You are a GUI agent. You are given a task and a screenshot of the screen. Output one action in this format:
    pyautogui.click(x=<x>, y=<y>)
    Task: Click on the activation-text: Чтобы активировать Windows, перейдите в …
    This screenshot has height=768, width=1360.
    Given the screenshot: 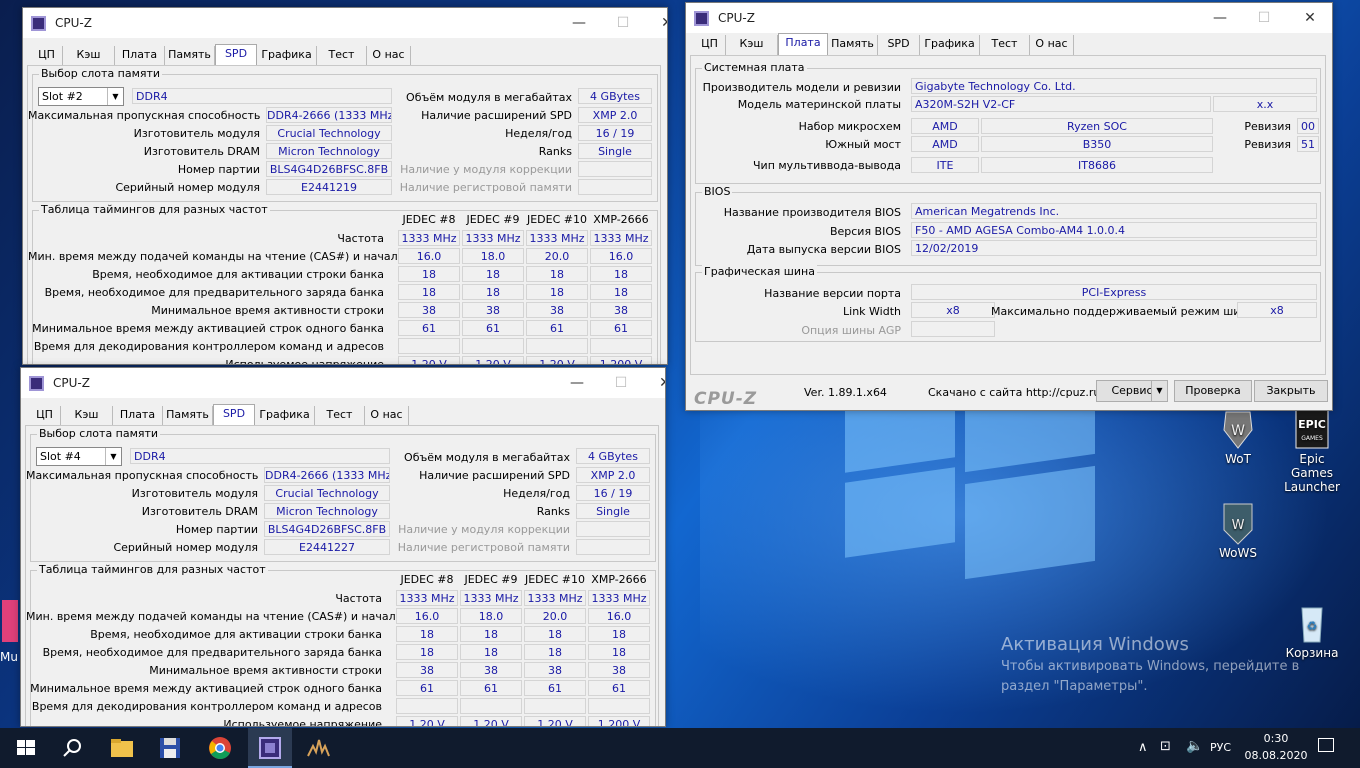 What is the action you would take?
    pyautogui.click(x=1150, y=676)
    